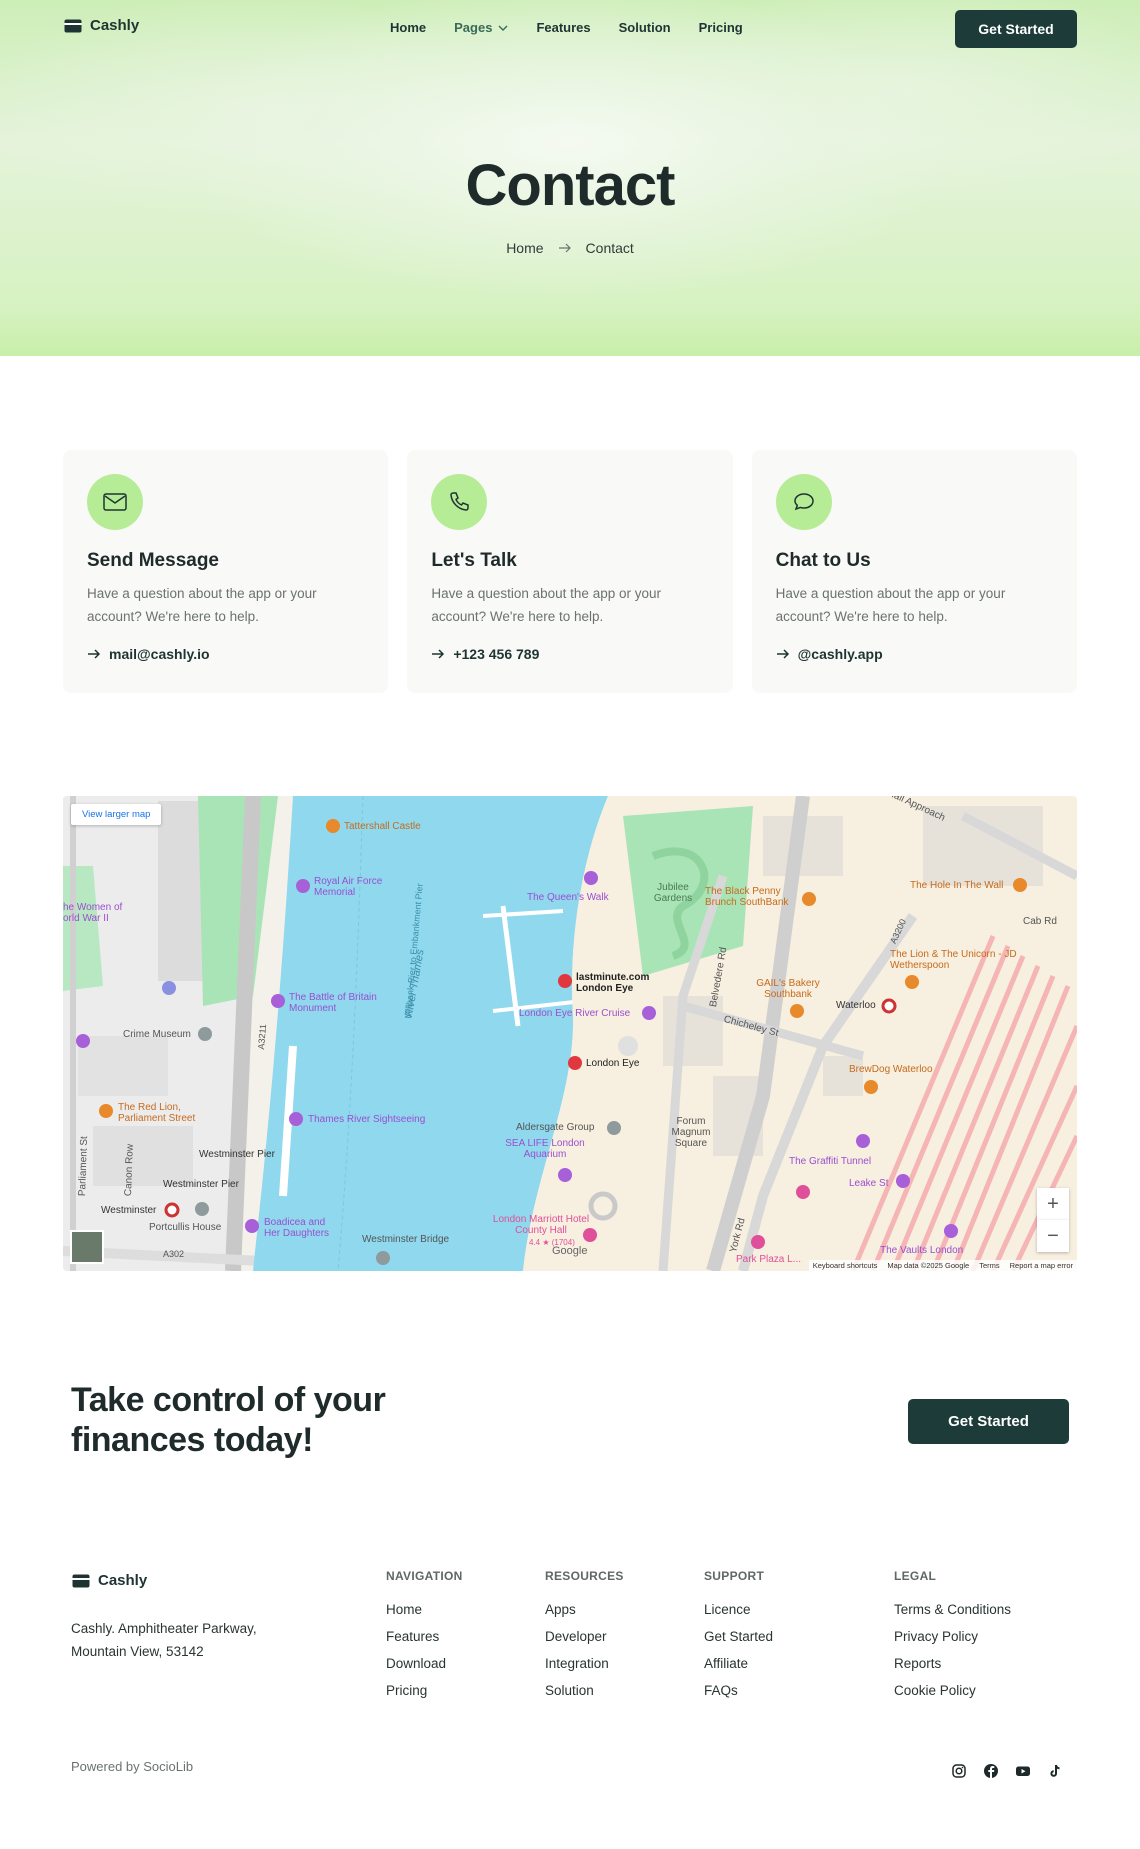  What do you see at coordinates (344, 1003) in the screenshot?
I see `map-label: The Battle of Britain Monument` at bounding box center [344, 1003].